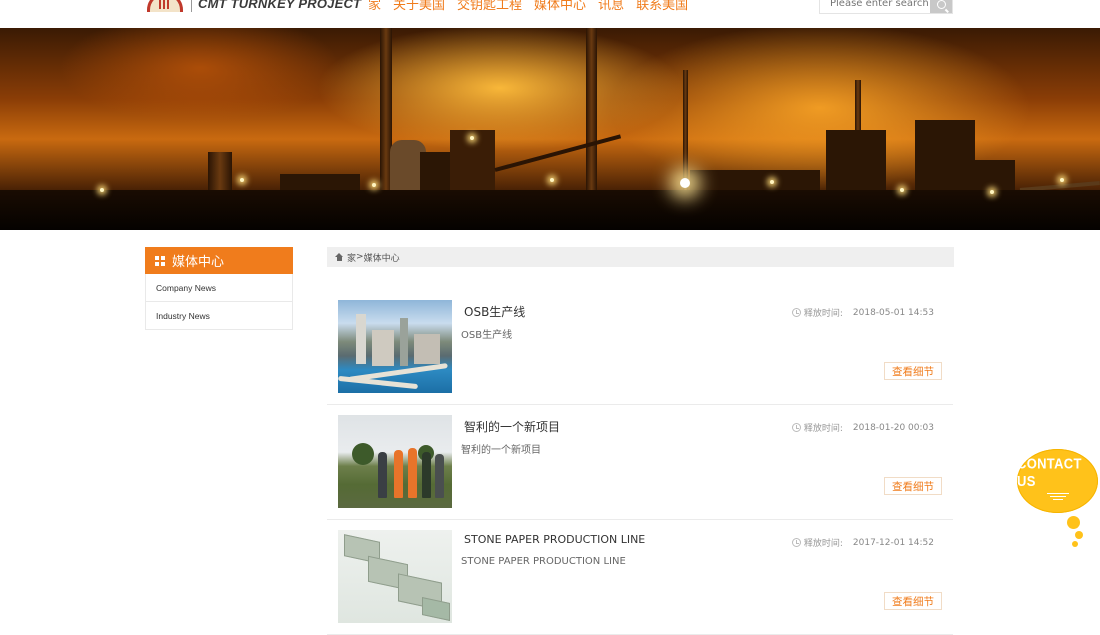 The height and width of the screenshot is (635, 1100). Describe the element at coordinates (528, 6) in the screenshot. I see `main-nav: 家 关于美国 交钥匙工程 媒体中心 讯息 联系美国` at that location.